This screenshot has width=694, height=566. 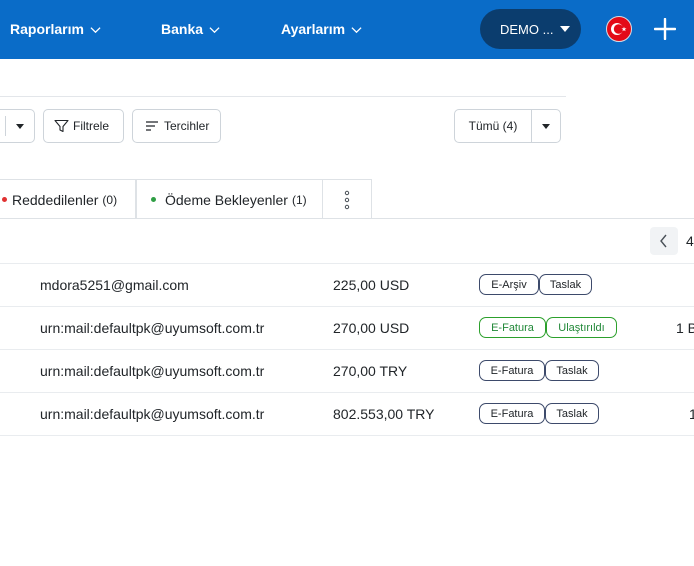 I want to click on tab-rejected-label: Reddedilenler, so click(x=55, y=199).